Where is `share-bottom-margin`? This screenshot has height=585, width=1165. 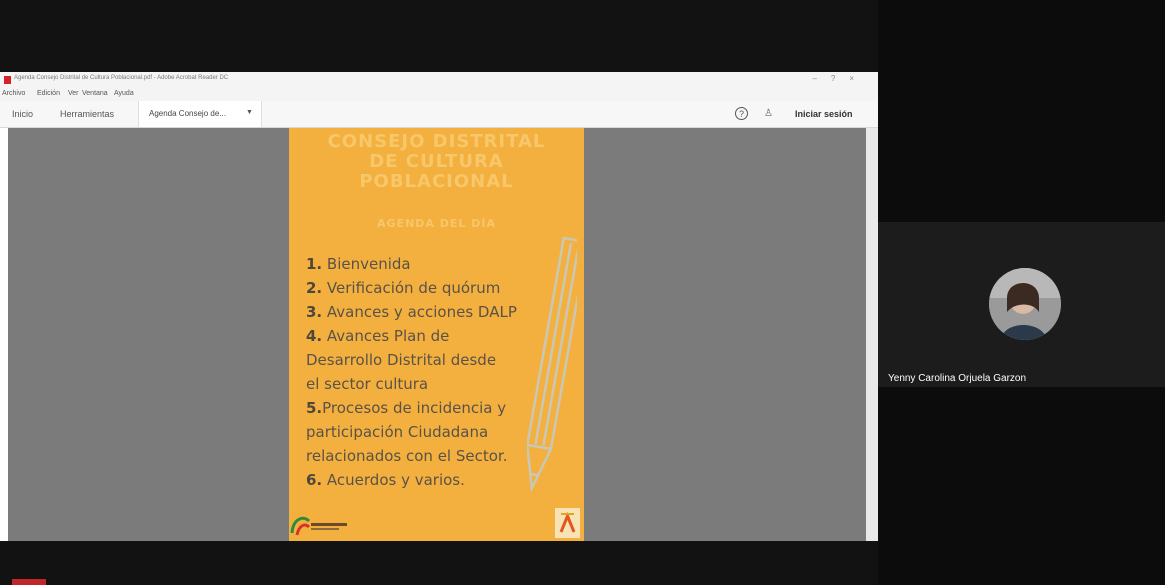
share-bottom-margin is located at coordinates (439, 563).